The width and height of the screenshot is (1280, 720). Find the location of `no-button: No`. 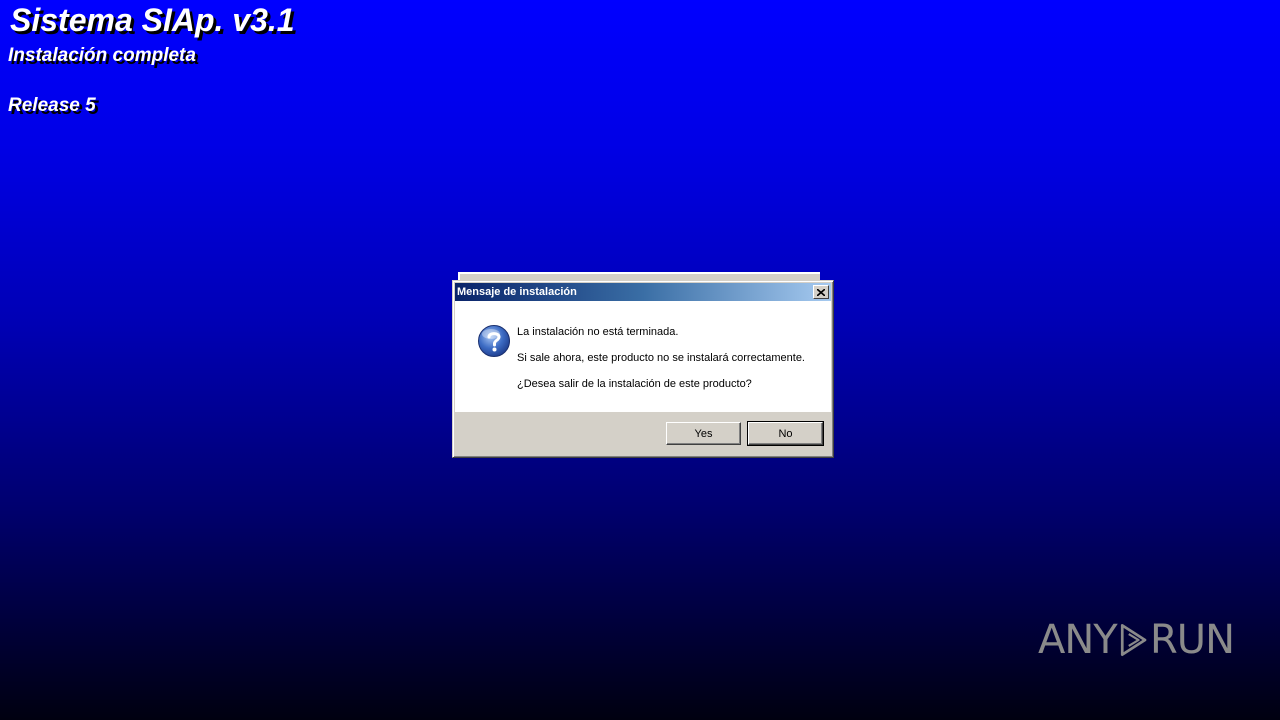

no-button: No is located at coordinates (785, 433).